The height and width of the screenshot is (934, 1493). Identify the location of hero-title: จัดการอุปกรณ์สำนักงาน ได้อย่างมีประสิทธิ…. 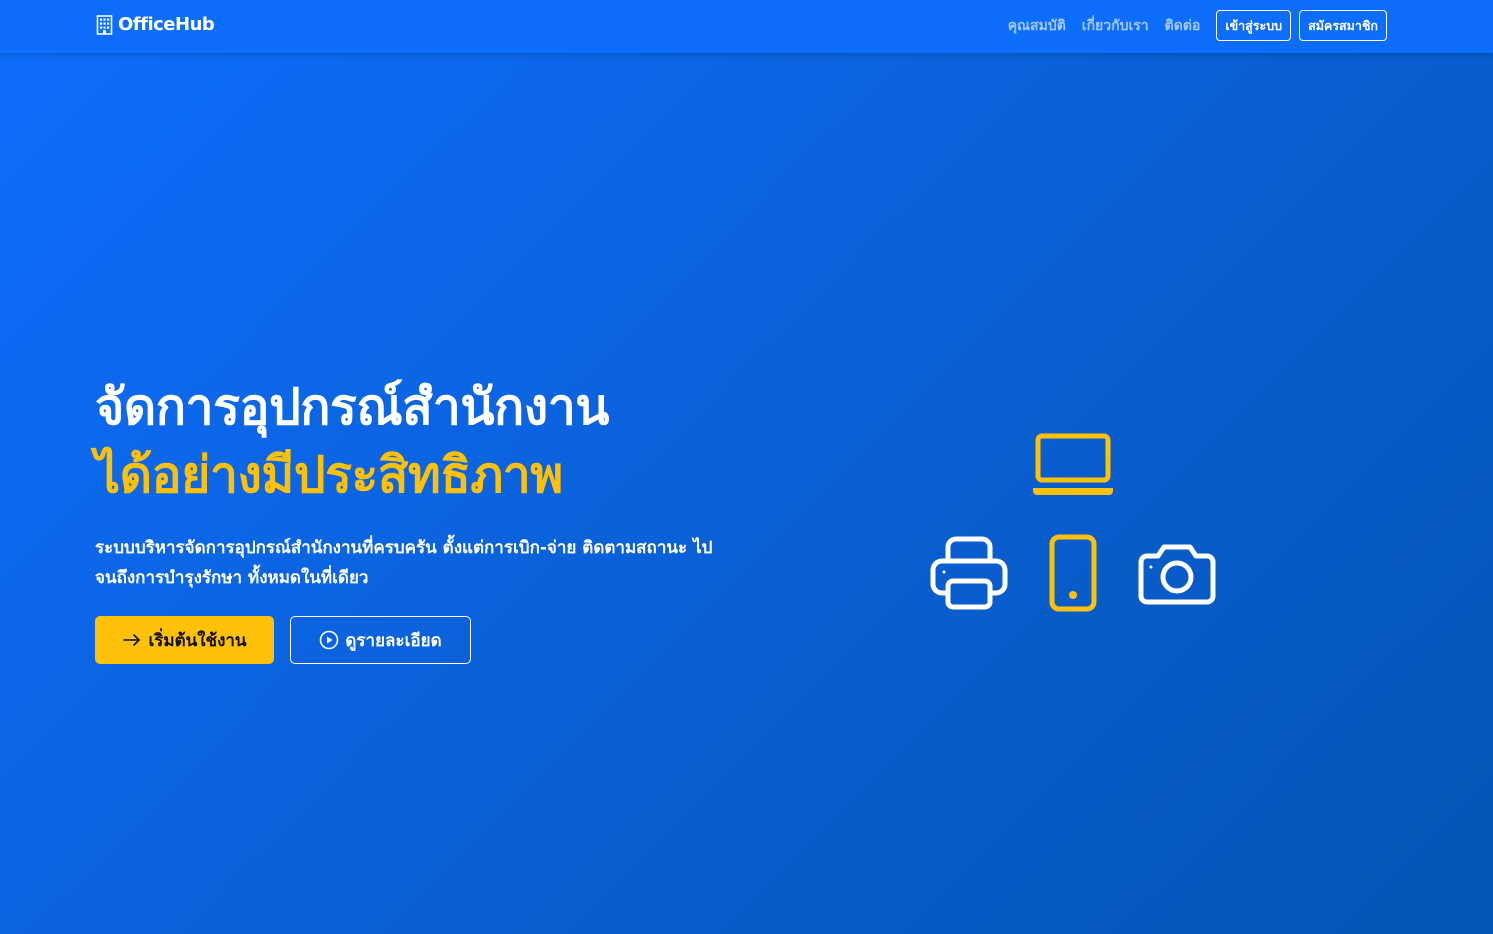
(352, 441).